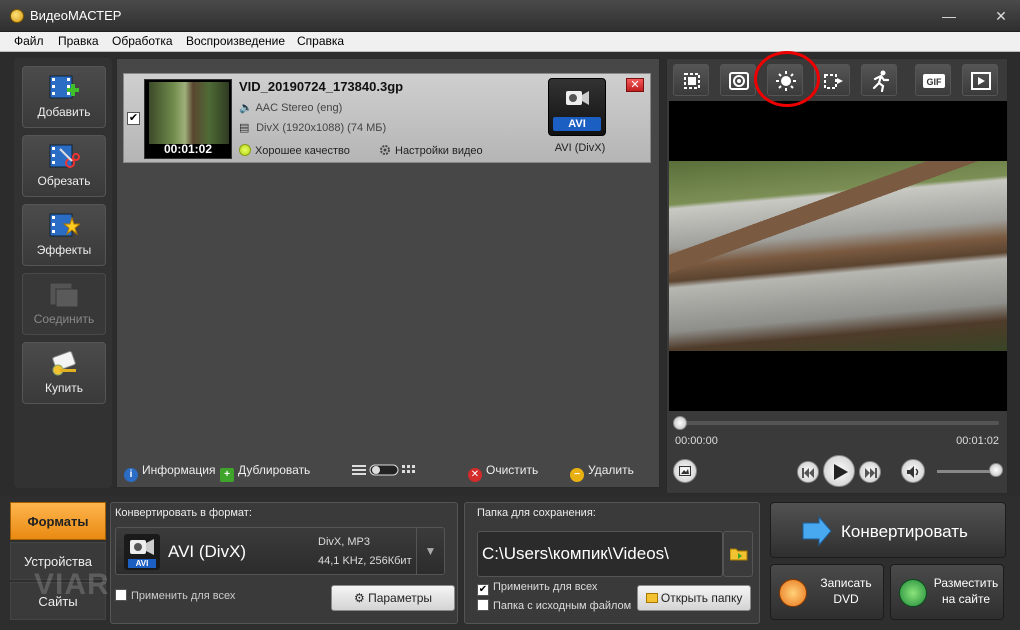  I want to click on add-button: Добавить, so click(64, 97).